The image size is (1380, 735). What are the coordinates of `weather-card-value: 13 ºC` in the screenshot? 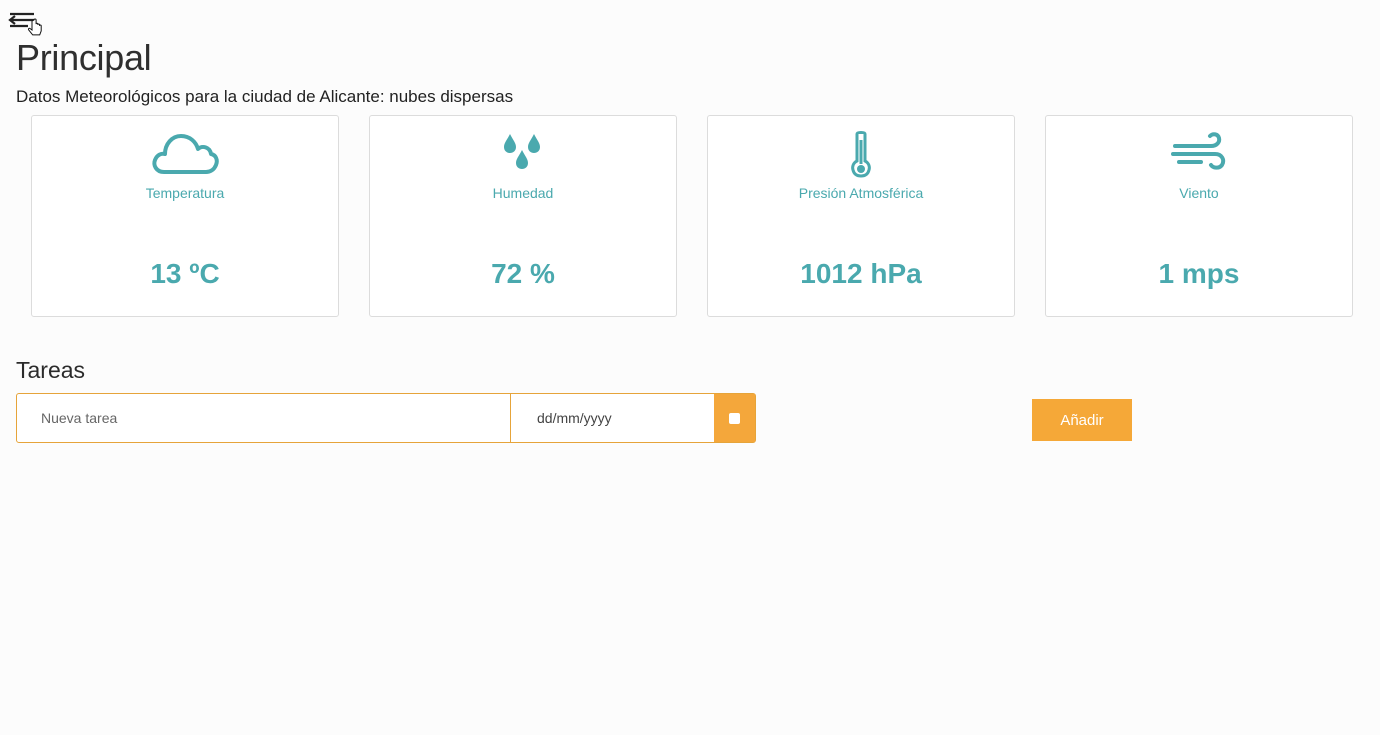 It's located at (185, 273).